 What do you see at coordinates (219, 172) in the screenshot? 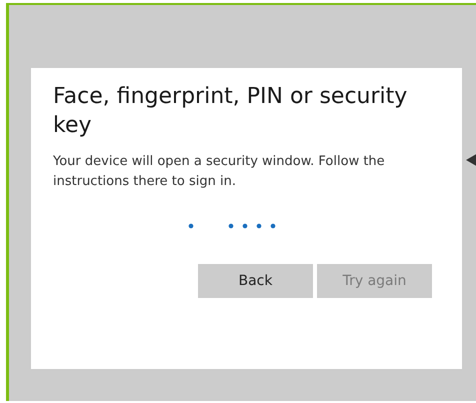
I see `dialog-message: Your device will open a security window. Follow the instructions there to sign in.` at bounding box center [219, 172].